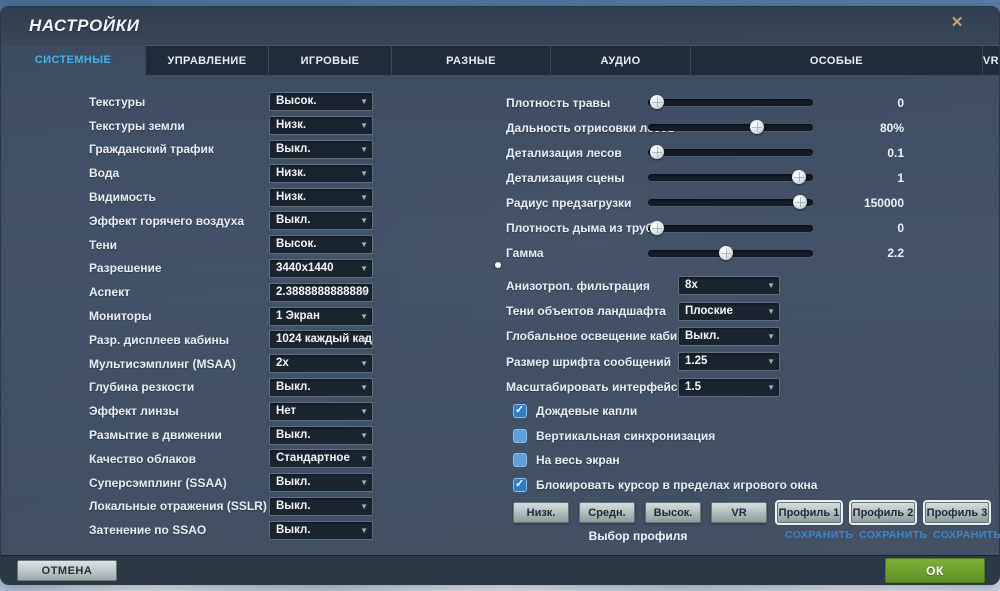  What do you see at coordinates (125, 268) in the screenshot?
I see `setting-label: Разрешение` at bounding box center [125, 268].